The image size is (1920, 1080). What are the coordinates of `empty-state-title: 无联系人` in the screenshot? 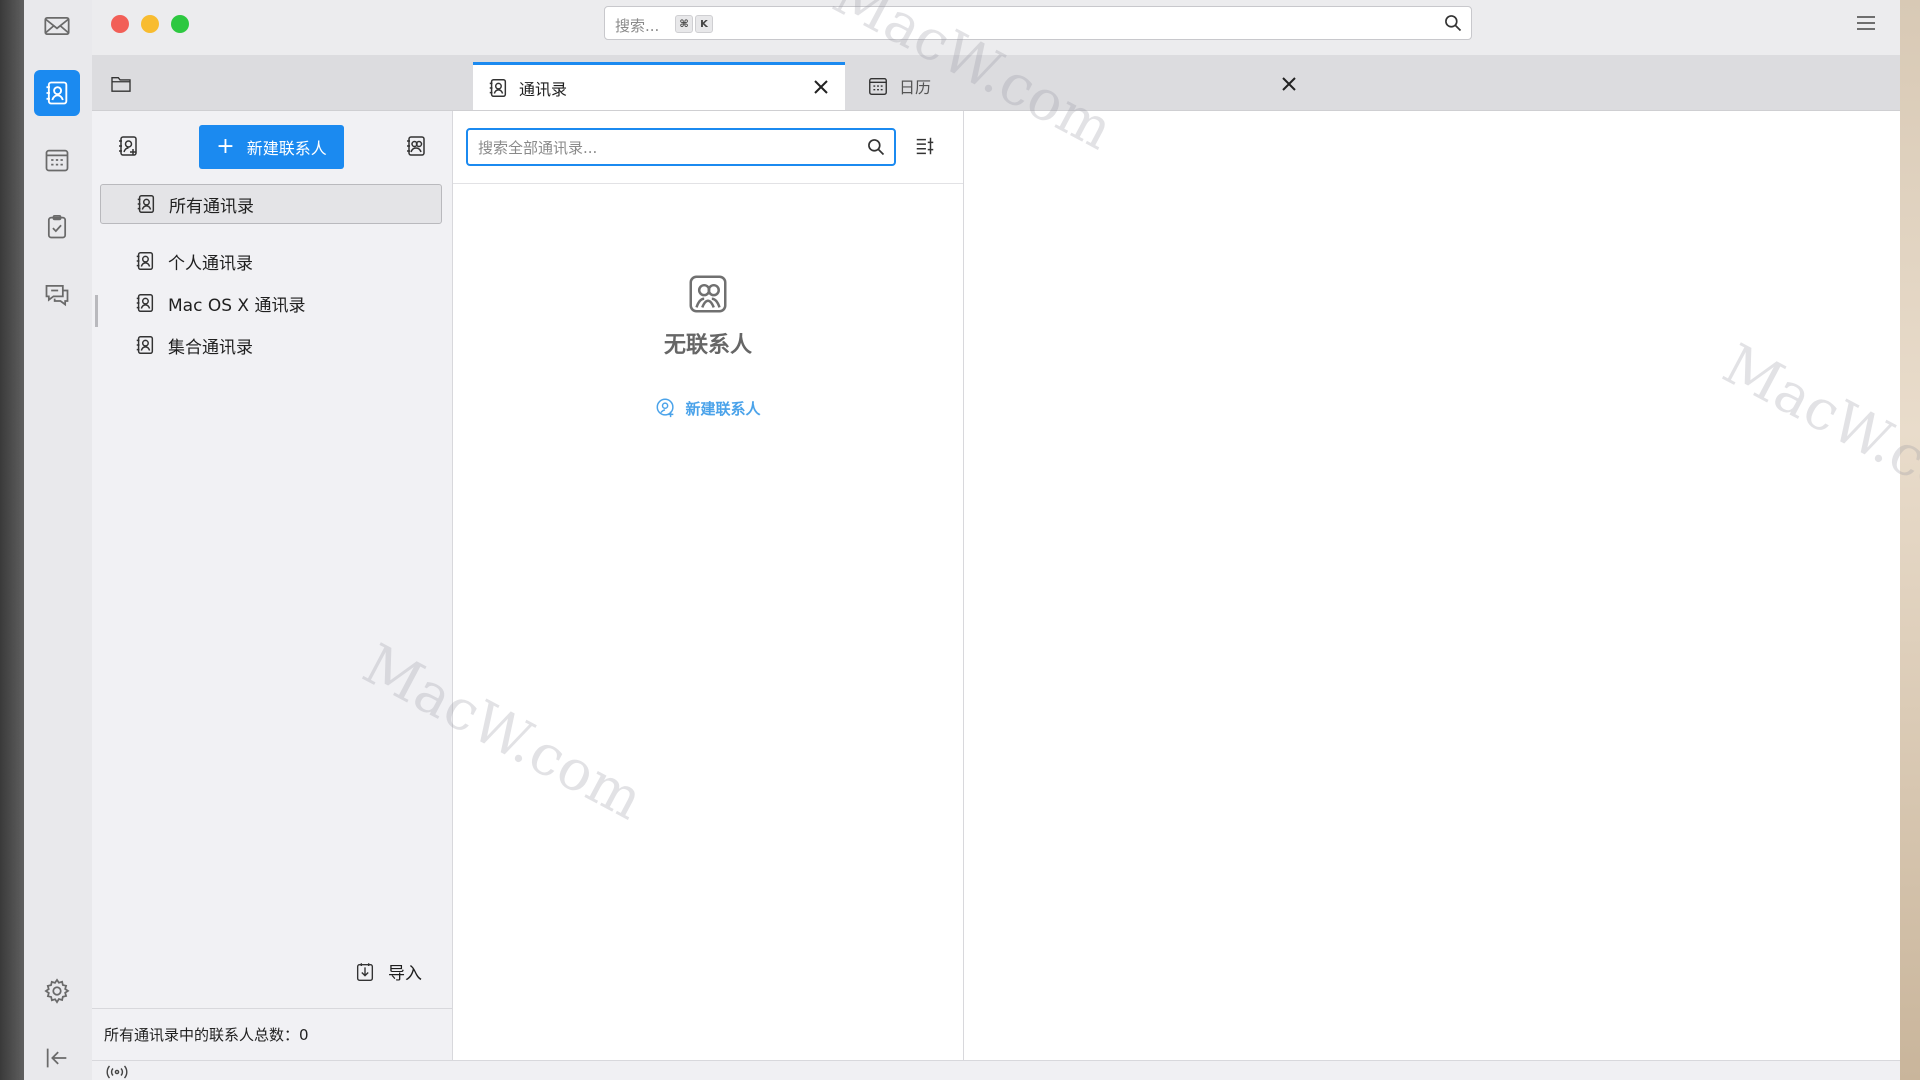 It's located at (707, 345).